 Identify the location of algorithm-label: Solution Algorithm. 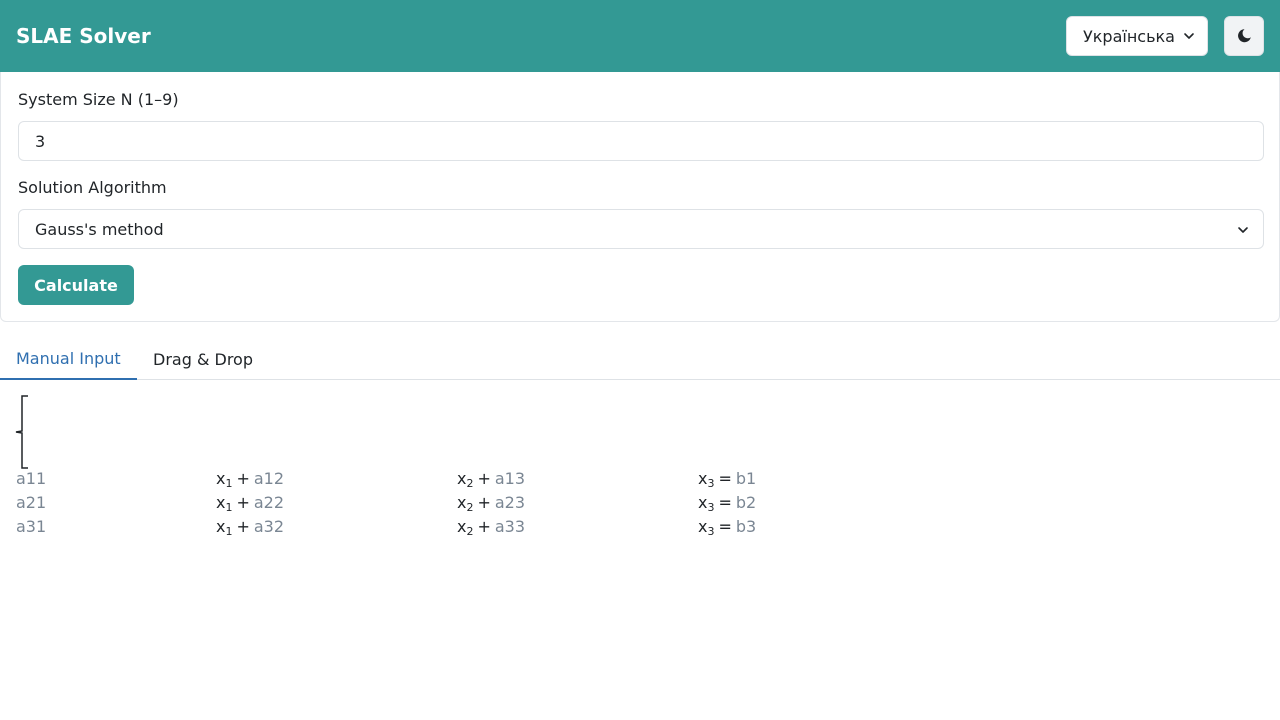
(92, 187).